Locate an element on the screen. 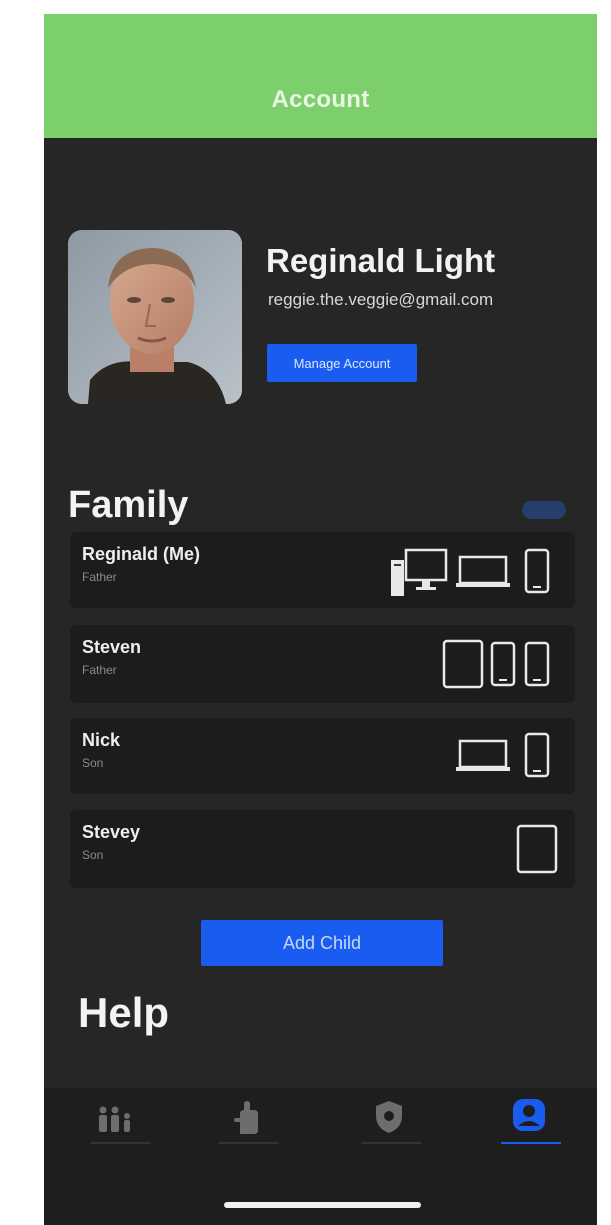 The height and width of the screenshot is (1225, 611). hand-icon is located at coordinates (246, 1117).